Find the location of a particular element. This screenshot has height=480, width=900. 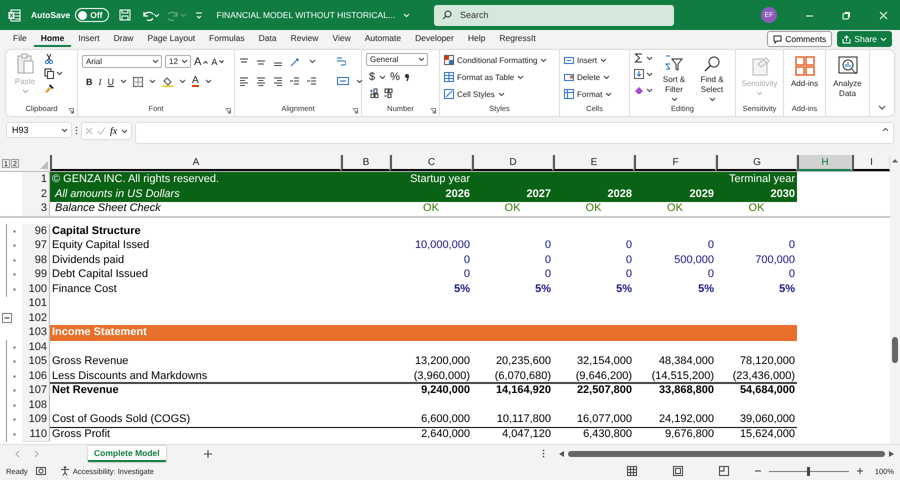

sheet-cell: 48,384,000 is located at coordinates (675, 362).